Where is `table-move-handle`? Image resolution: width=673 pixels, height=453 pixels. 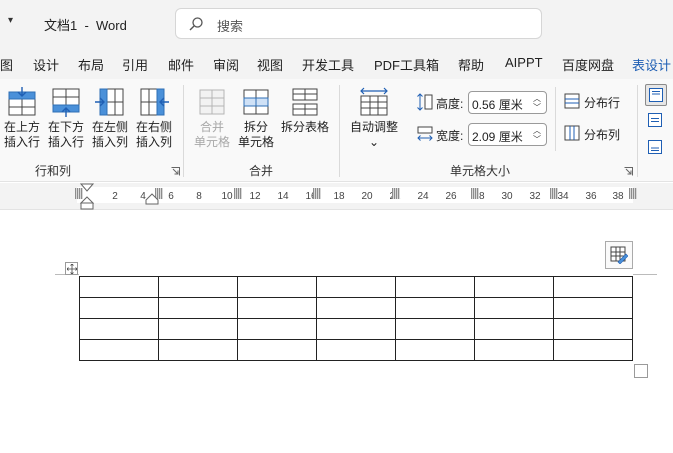
table-move-handle is located at coordinates (71, 268).